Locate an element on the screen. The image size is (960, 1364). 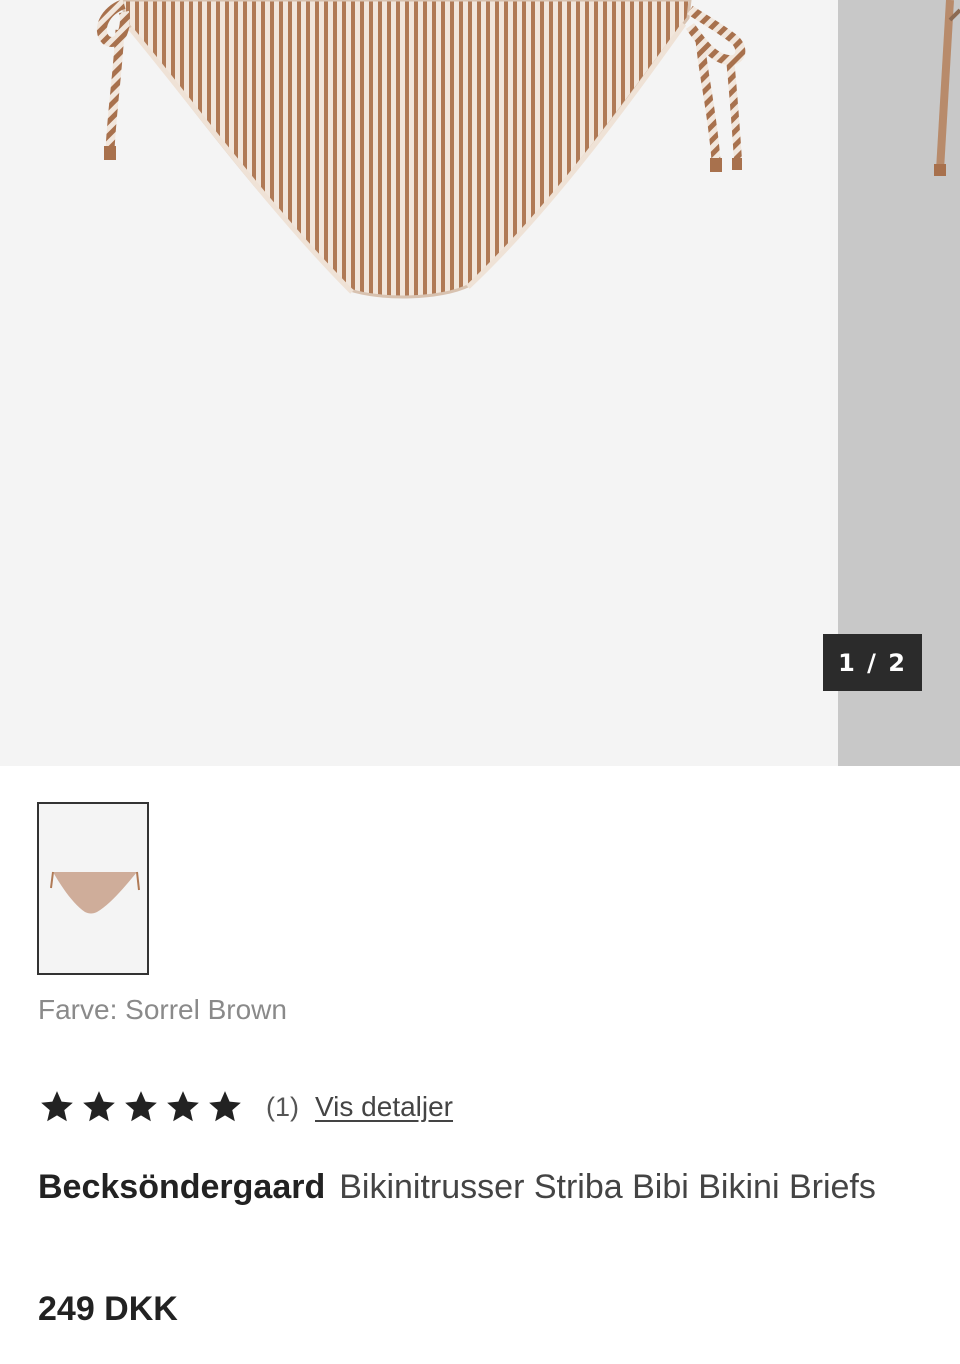
view-details-link: Vis detaljer is located at coordinates (384, 1107).